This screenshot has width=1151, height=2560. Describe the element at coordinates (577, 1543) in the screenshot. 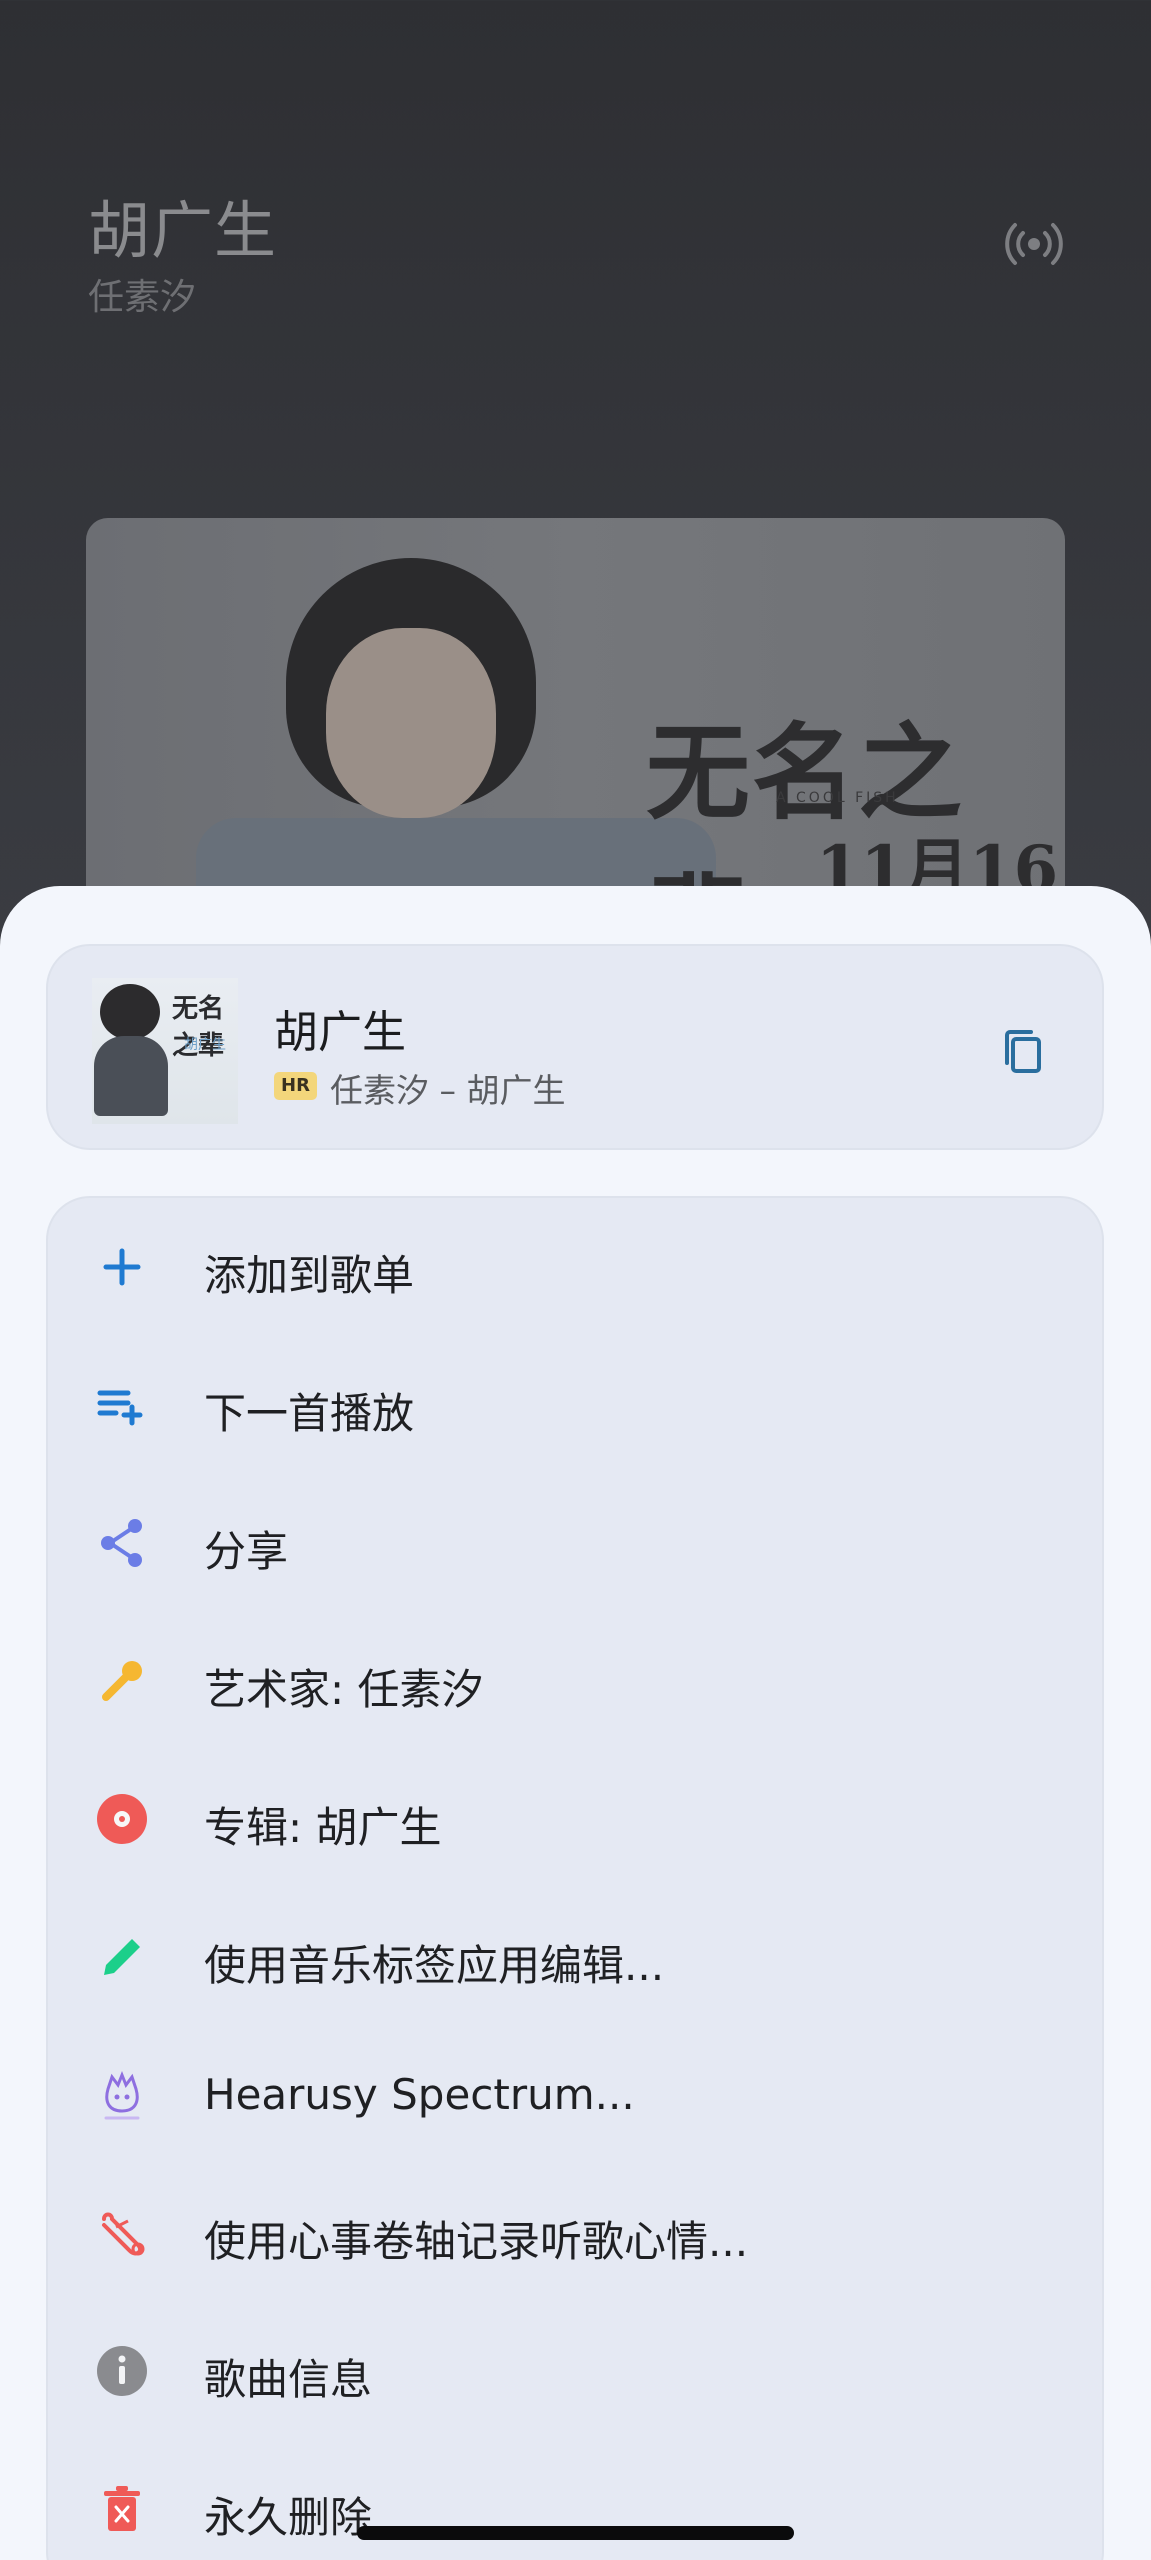

I see `menu-item-share: 分享` at that location.